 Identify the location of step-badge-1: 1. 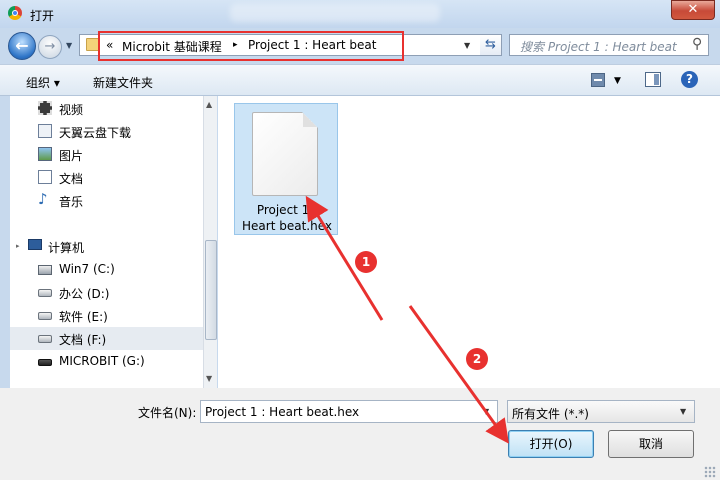
(366, 262).